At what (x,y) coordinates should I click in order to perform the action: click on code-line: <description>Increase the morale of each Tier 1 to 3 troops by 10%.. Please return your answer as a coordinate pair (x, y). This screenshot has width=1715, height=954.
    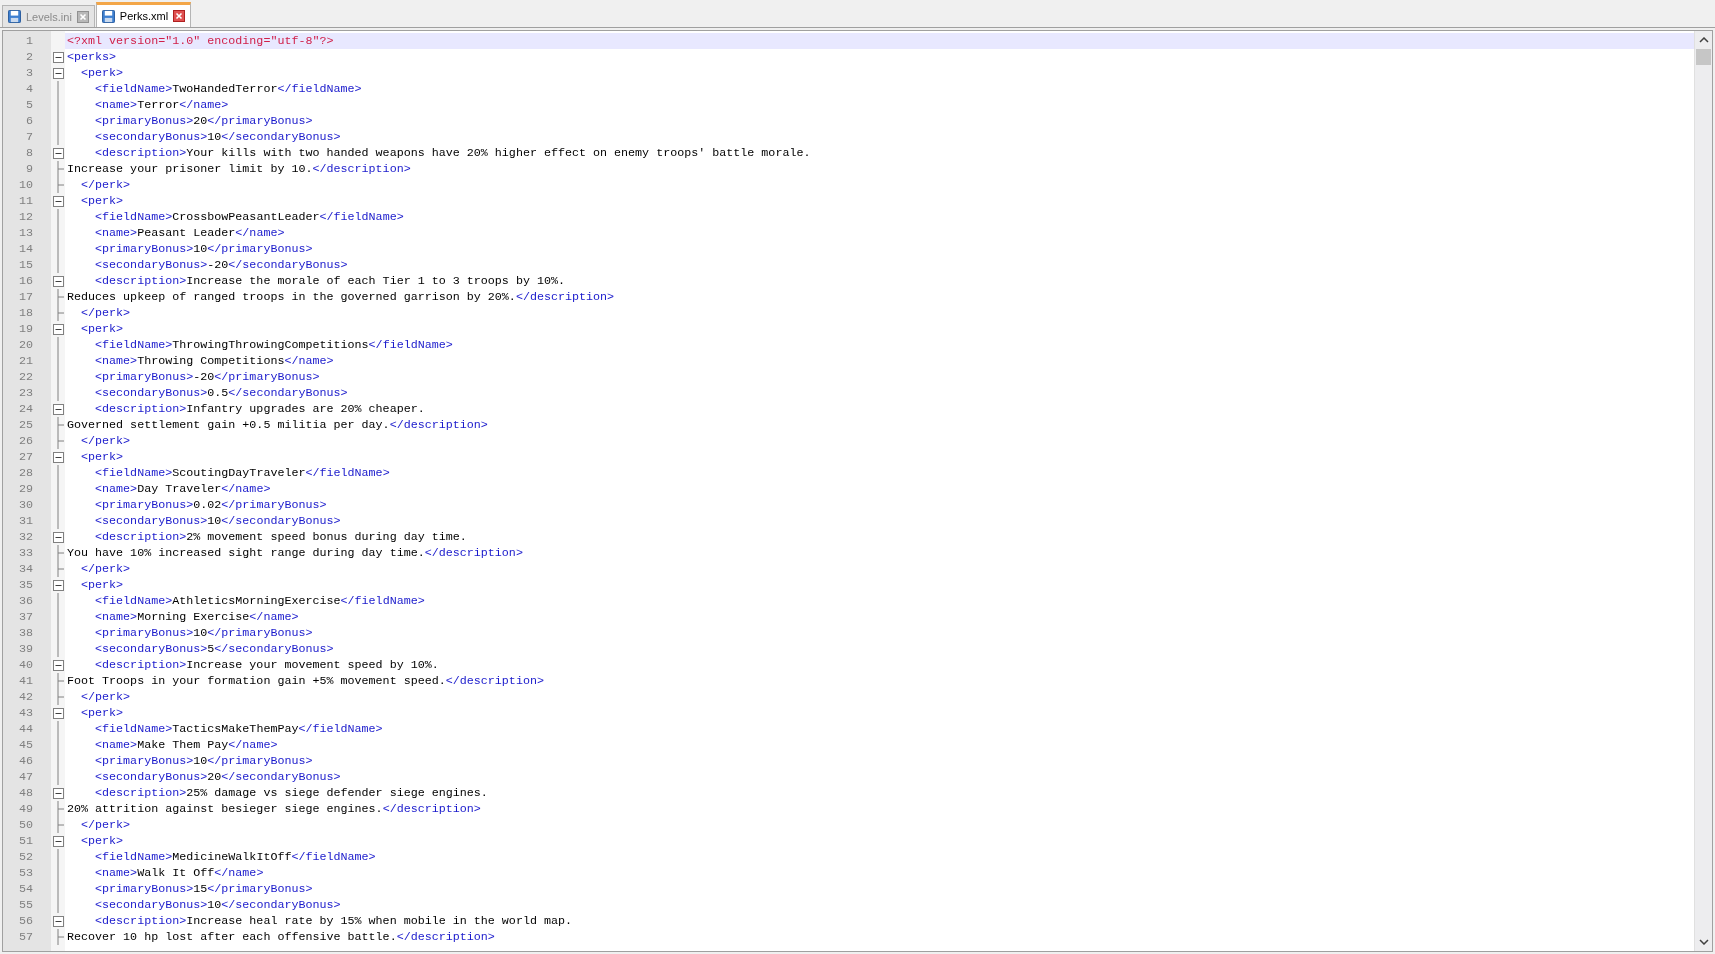
    Looking at the image, I should click on (330, 281).